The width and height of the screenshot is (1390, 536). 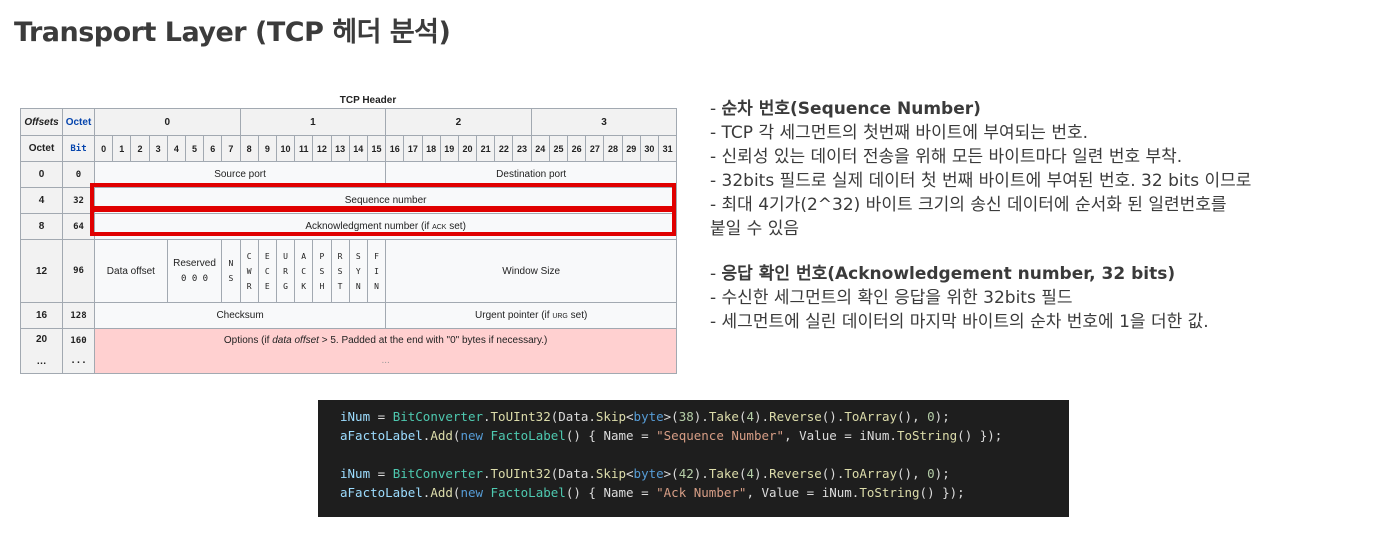 I want to click on seq-heading: - 순차 번호(Sequence Number), so click(x=845, y=109).